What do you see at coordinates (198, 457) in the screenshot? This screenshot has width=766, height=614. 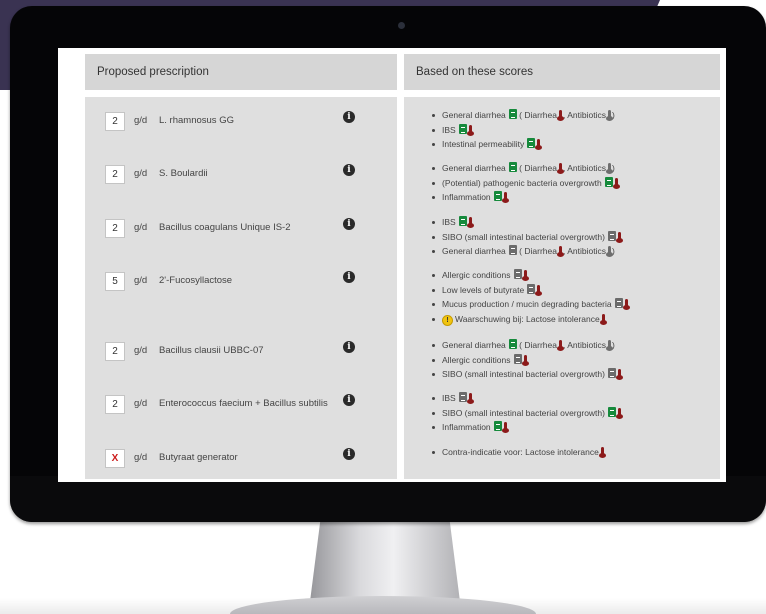 I see `prescription-name: Butyraat generator` at bounding box center [198, 457].